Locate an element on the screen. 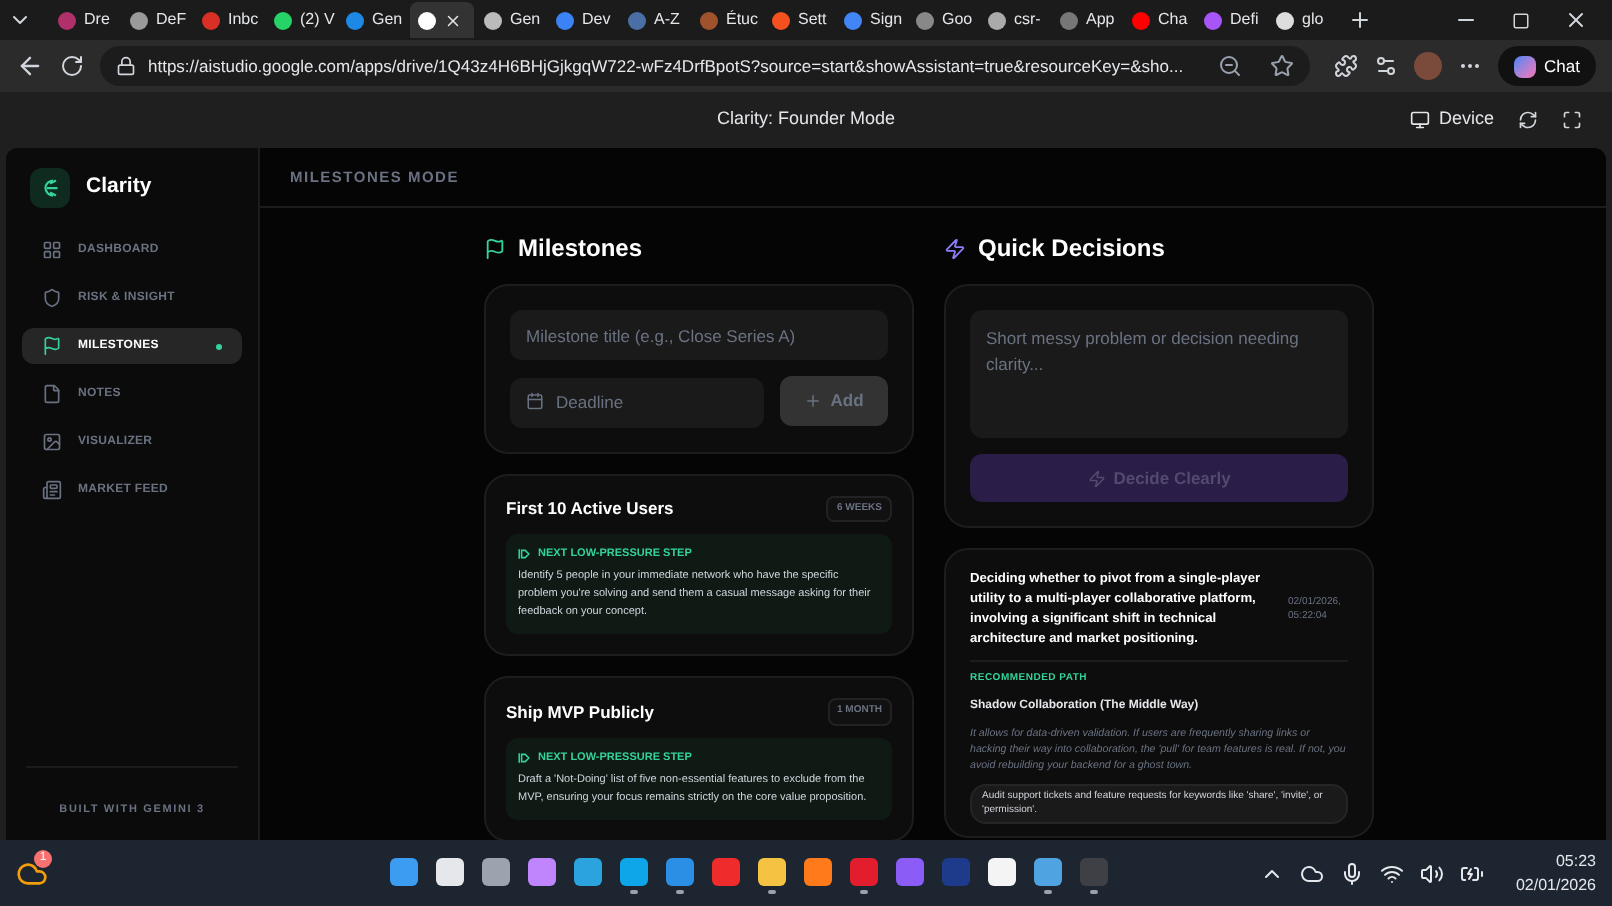 The image size is (1612, 906). logo-icon is located at coordinates (50, 188).